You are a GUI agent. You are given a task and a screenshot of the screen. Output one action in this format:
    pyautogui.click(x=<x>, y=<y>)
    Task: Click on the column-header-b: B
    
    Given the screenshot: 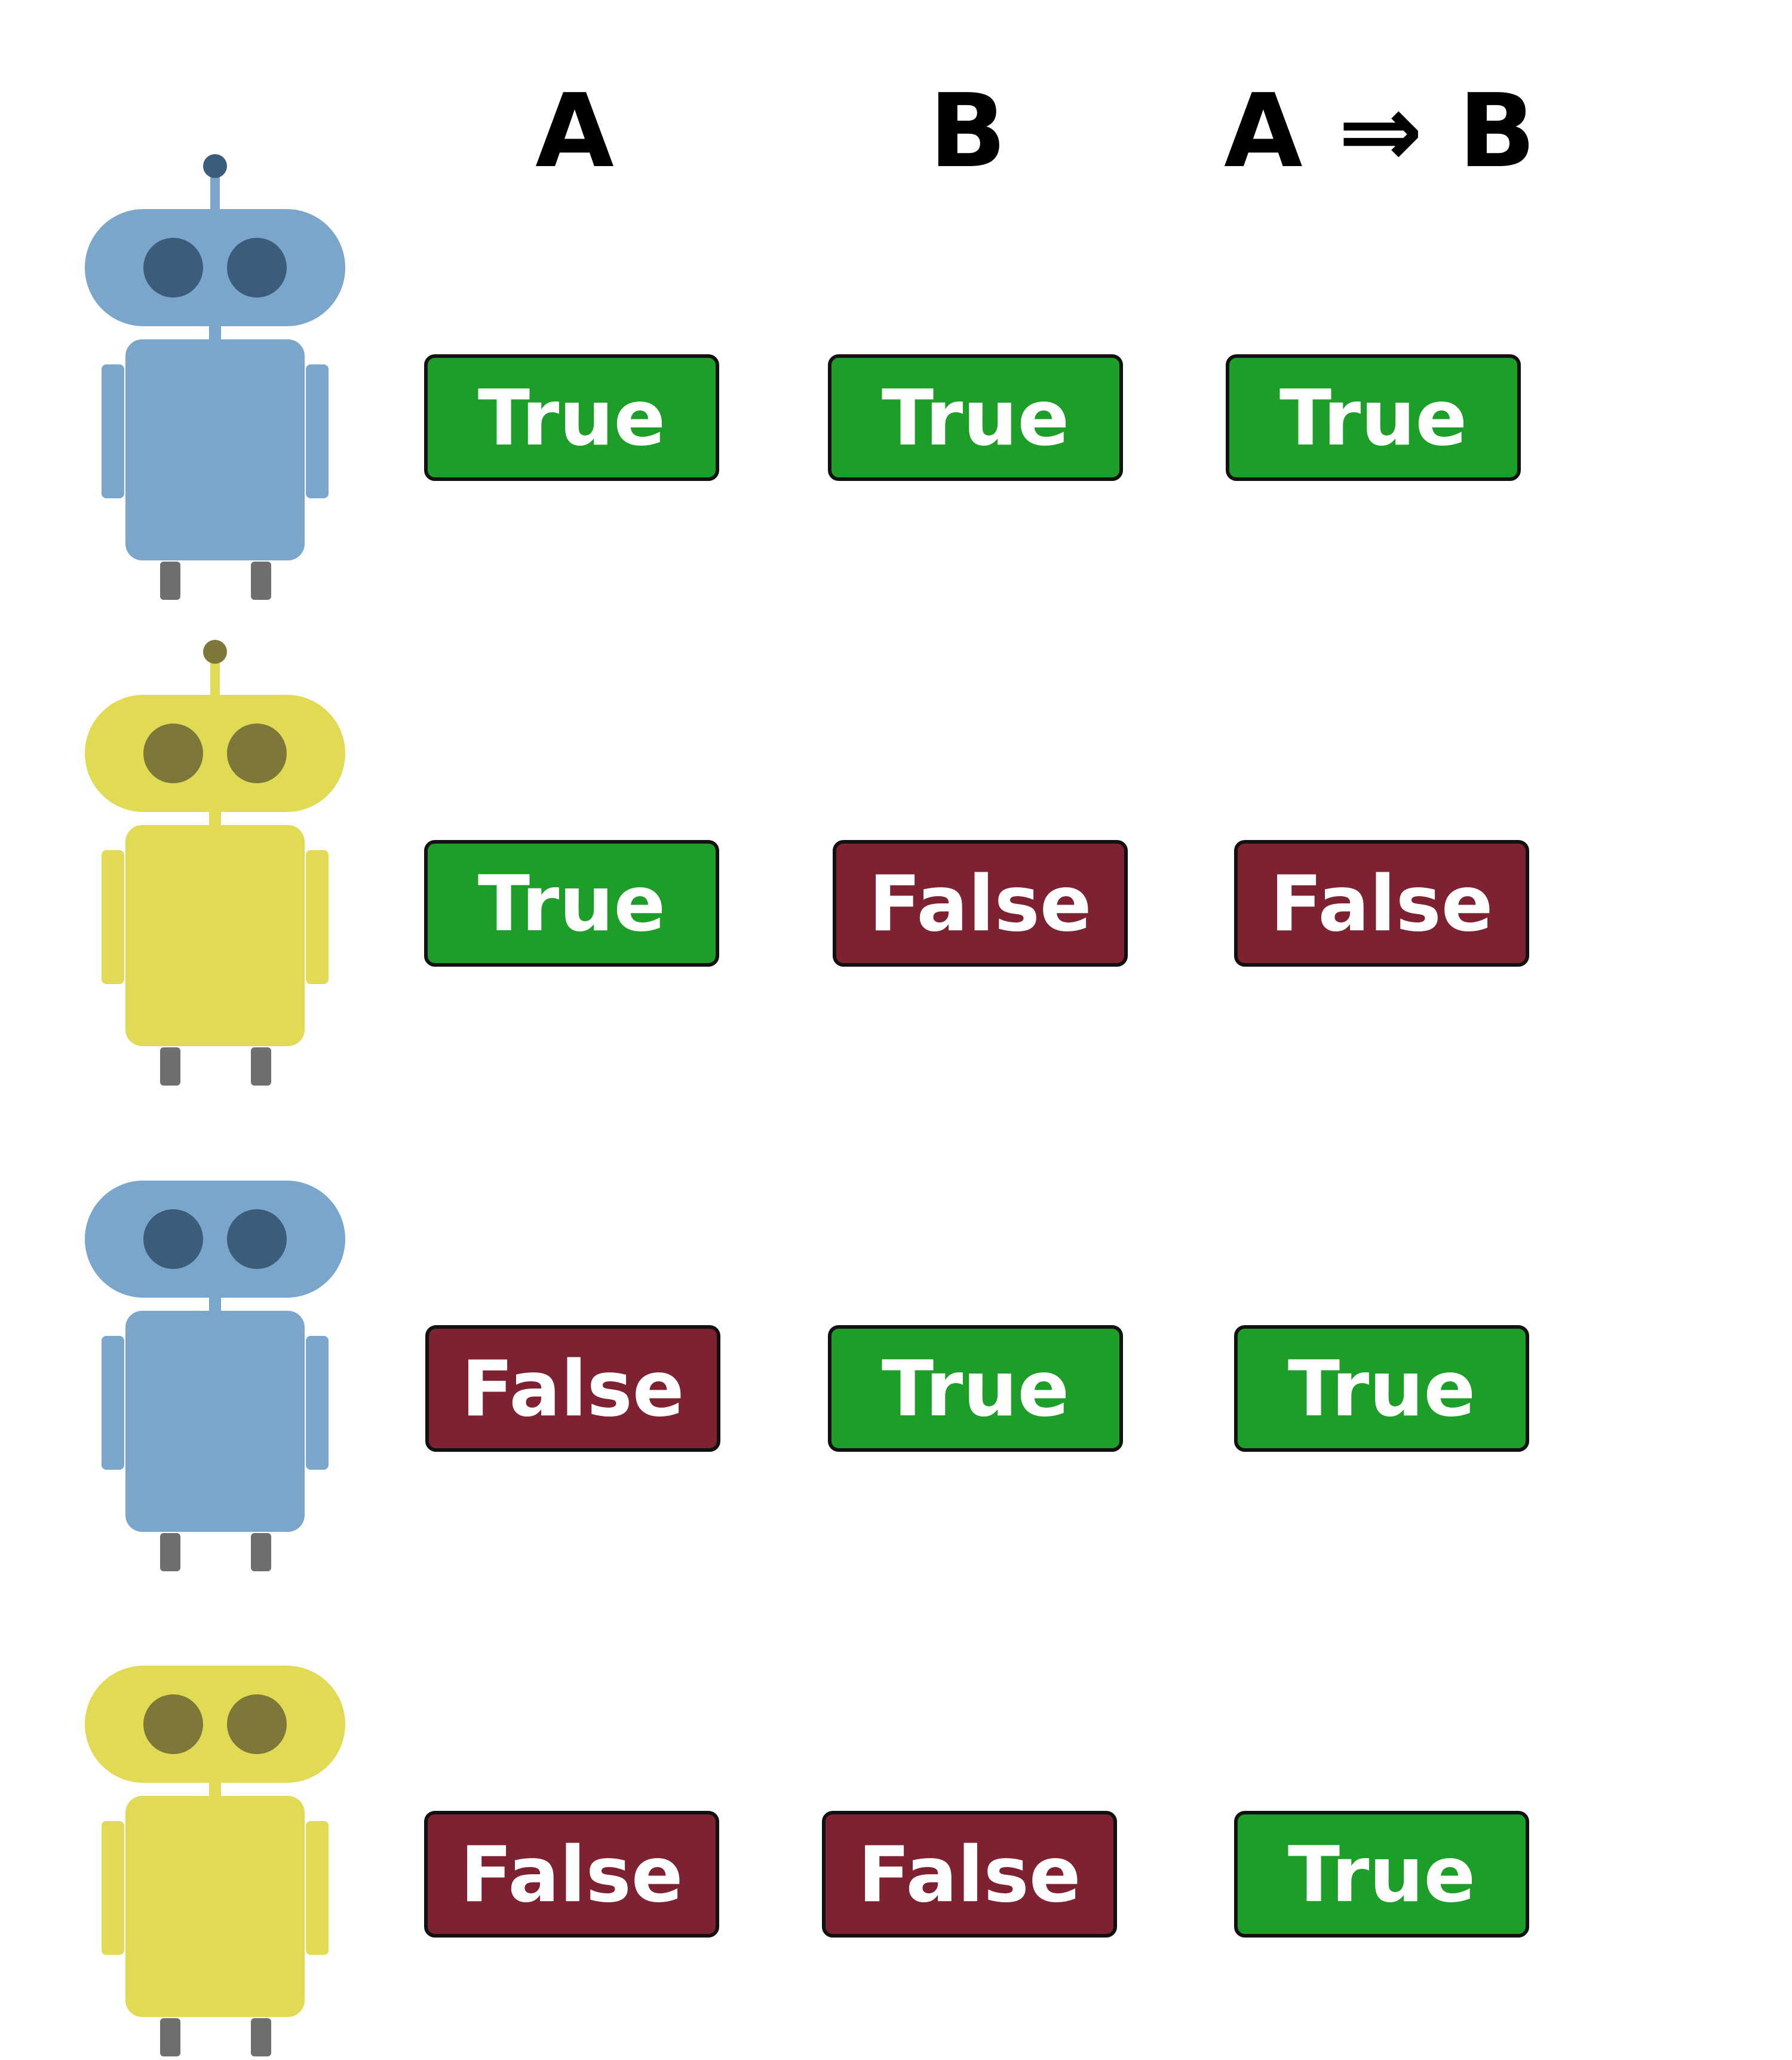 What is the action you would take?
    pyautogui.click(x=968, y=131)
    